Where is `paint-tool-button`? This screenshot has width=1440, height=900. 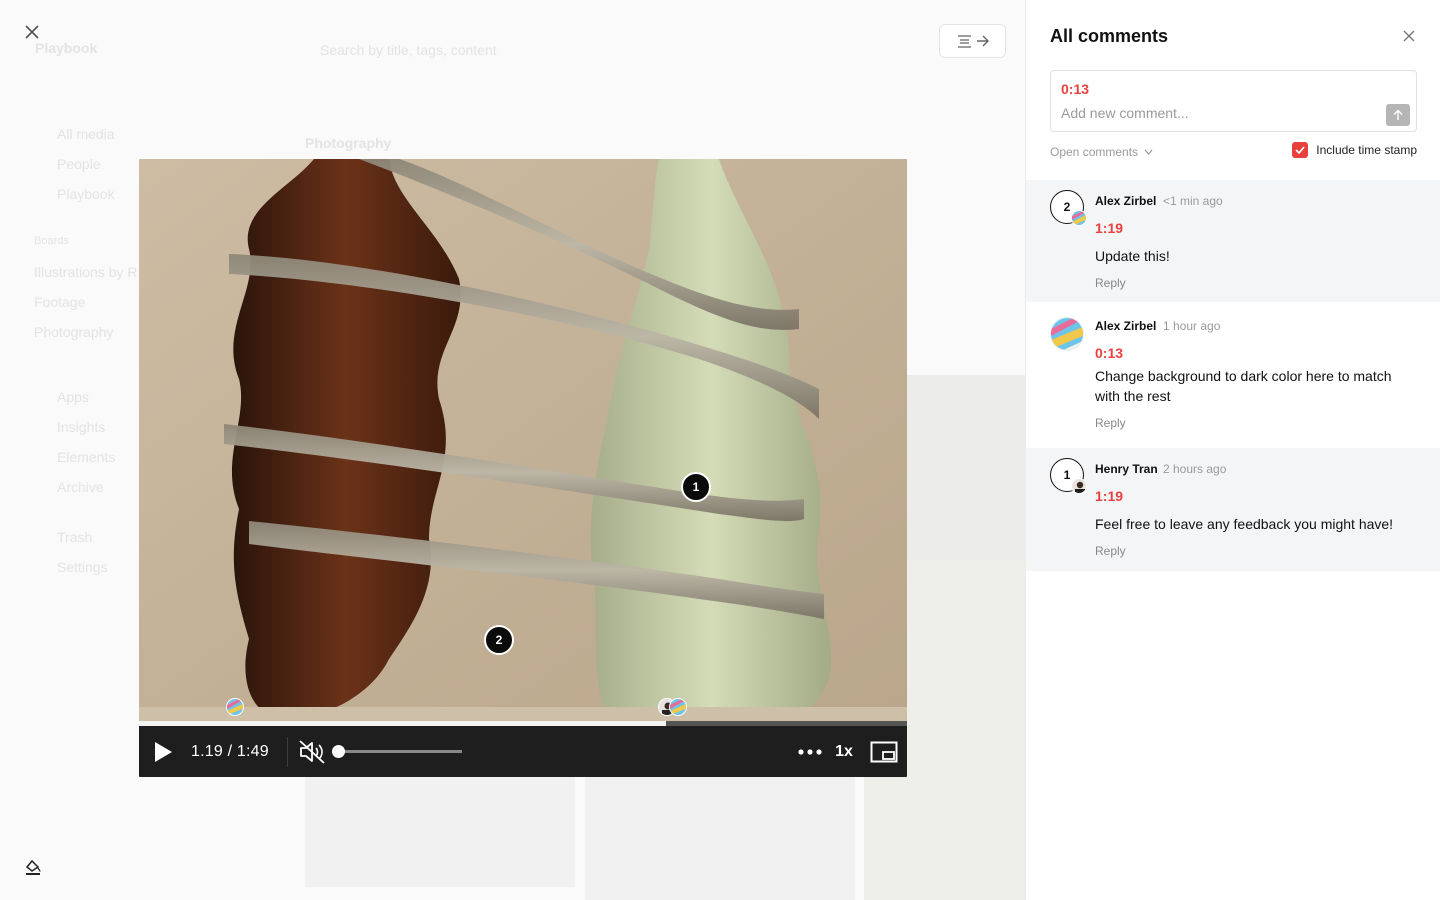 paint-tool-button is located at coordinates (33, 867).